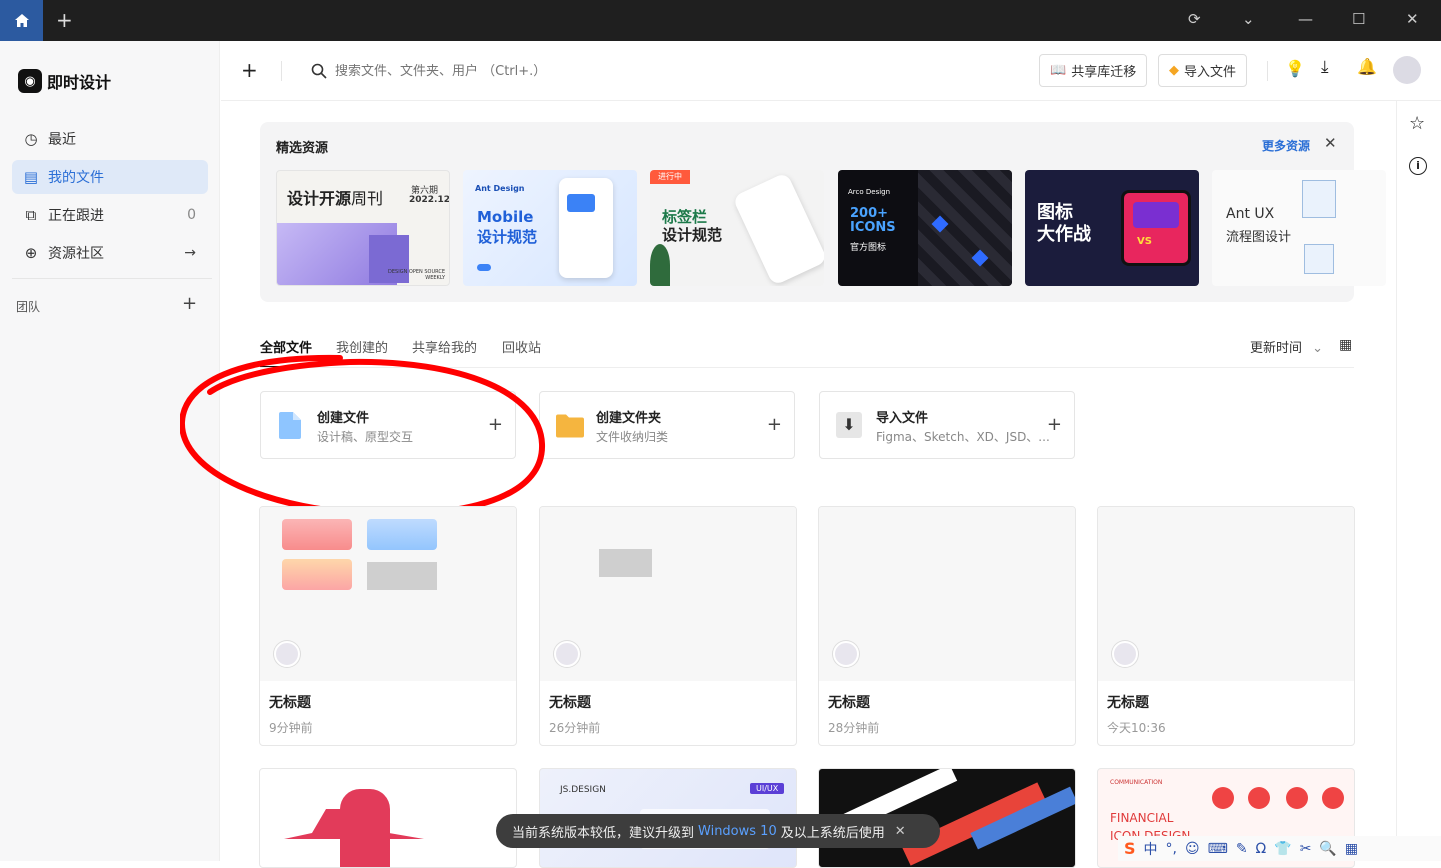  What do you see at coordinates (1418, 166) in the screenshot?
I see `info-icon: i` at bounding box center [1418, 166].